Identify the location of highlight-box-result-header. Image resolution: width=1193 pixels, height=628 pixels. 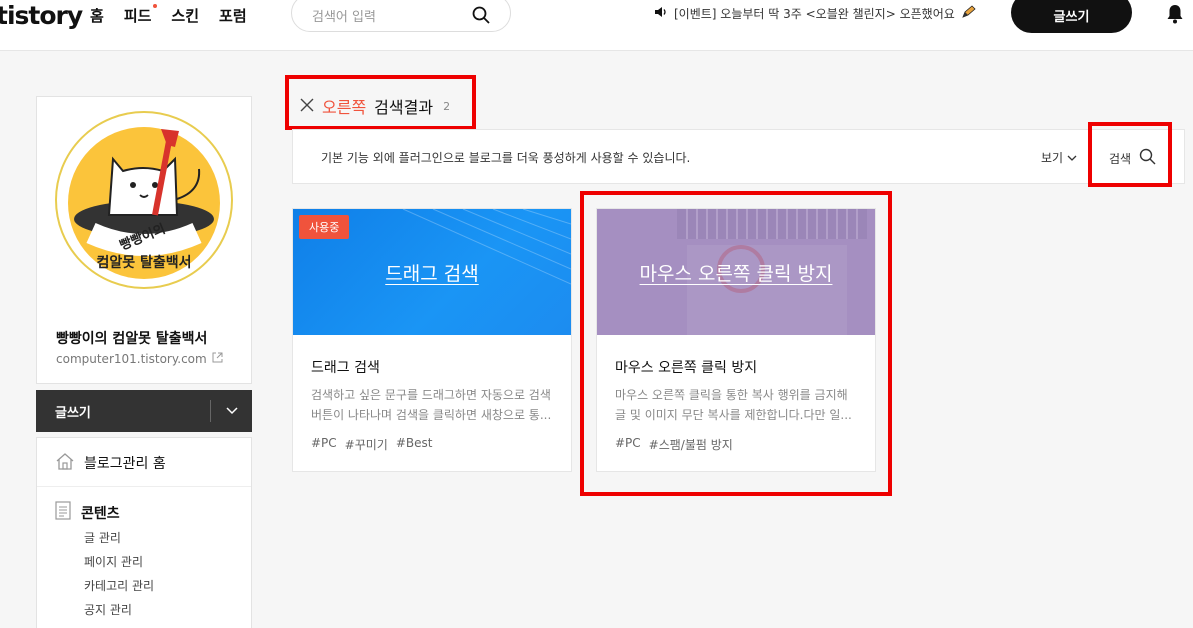
(380, 102).